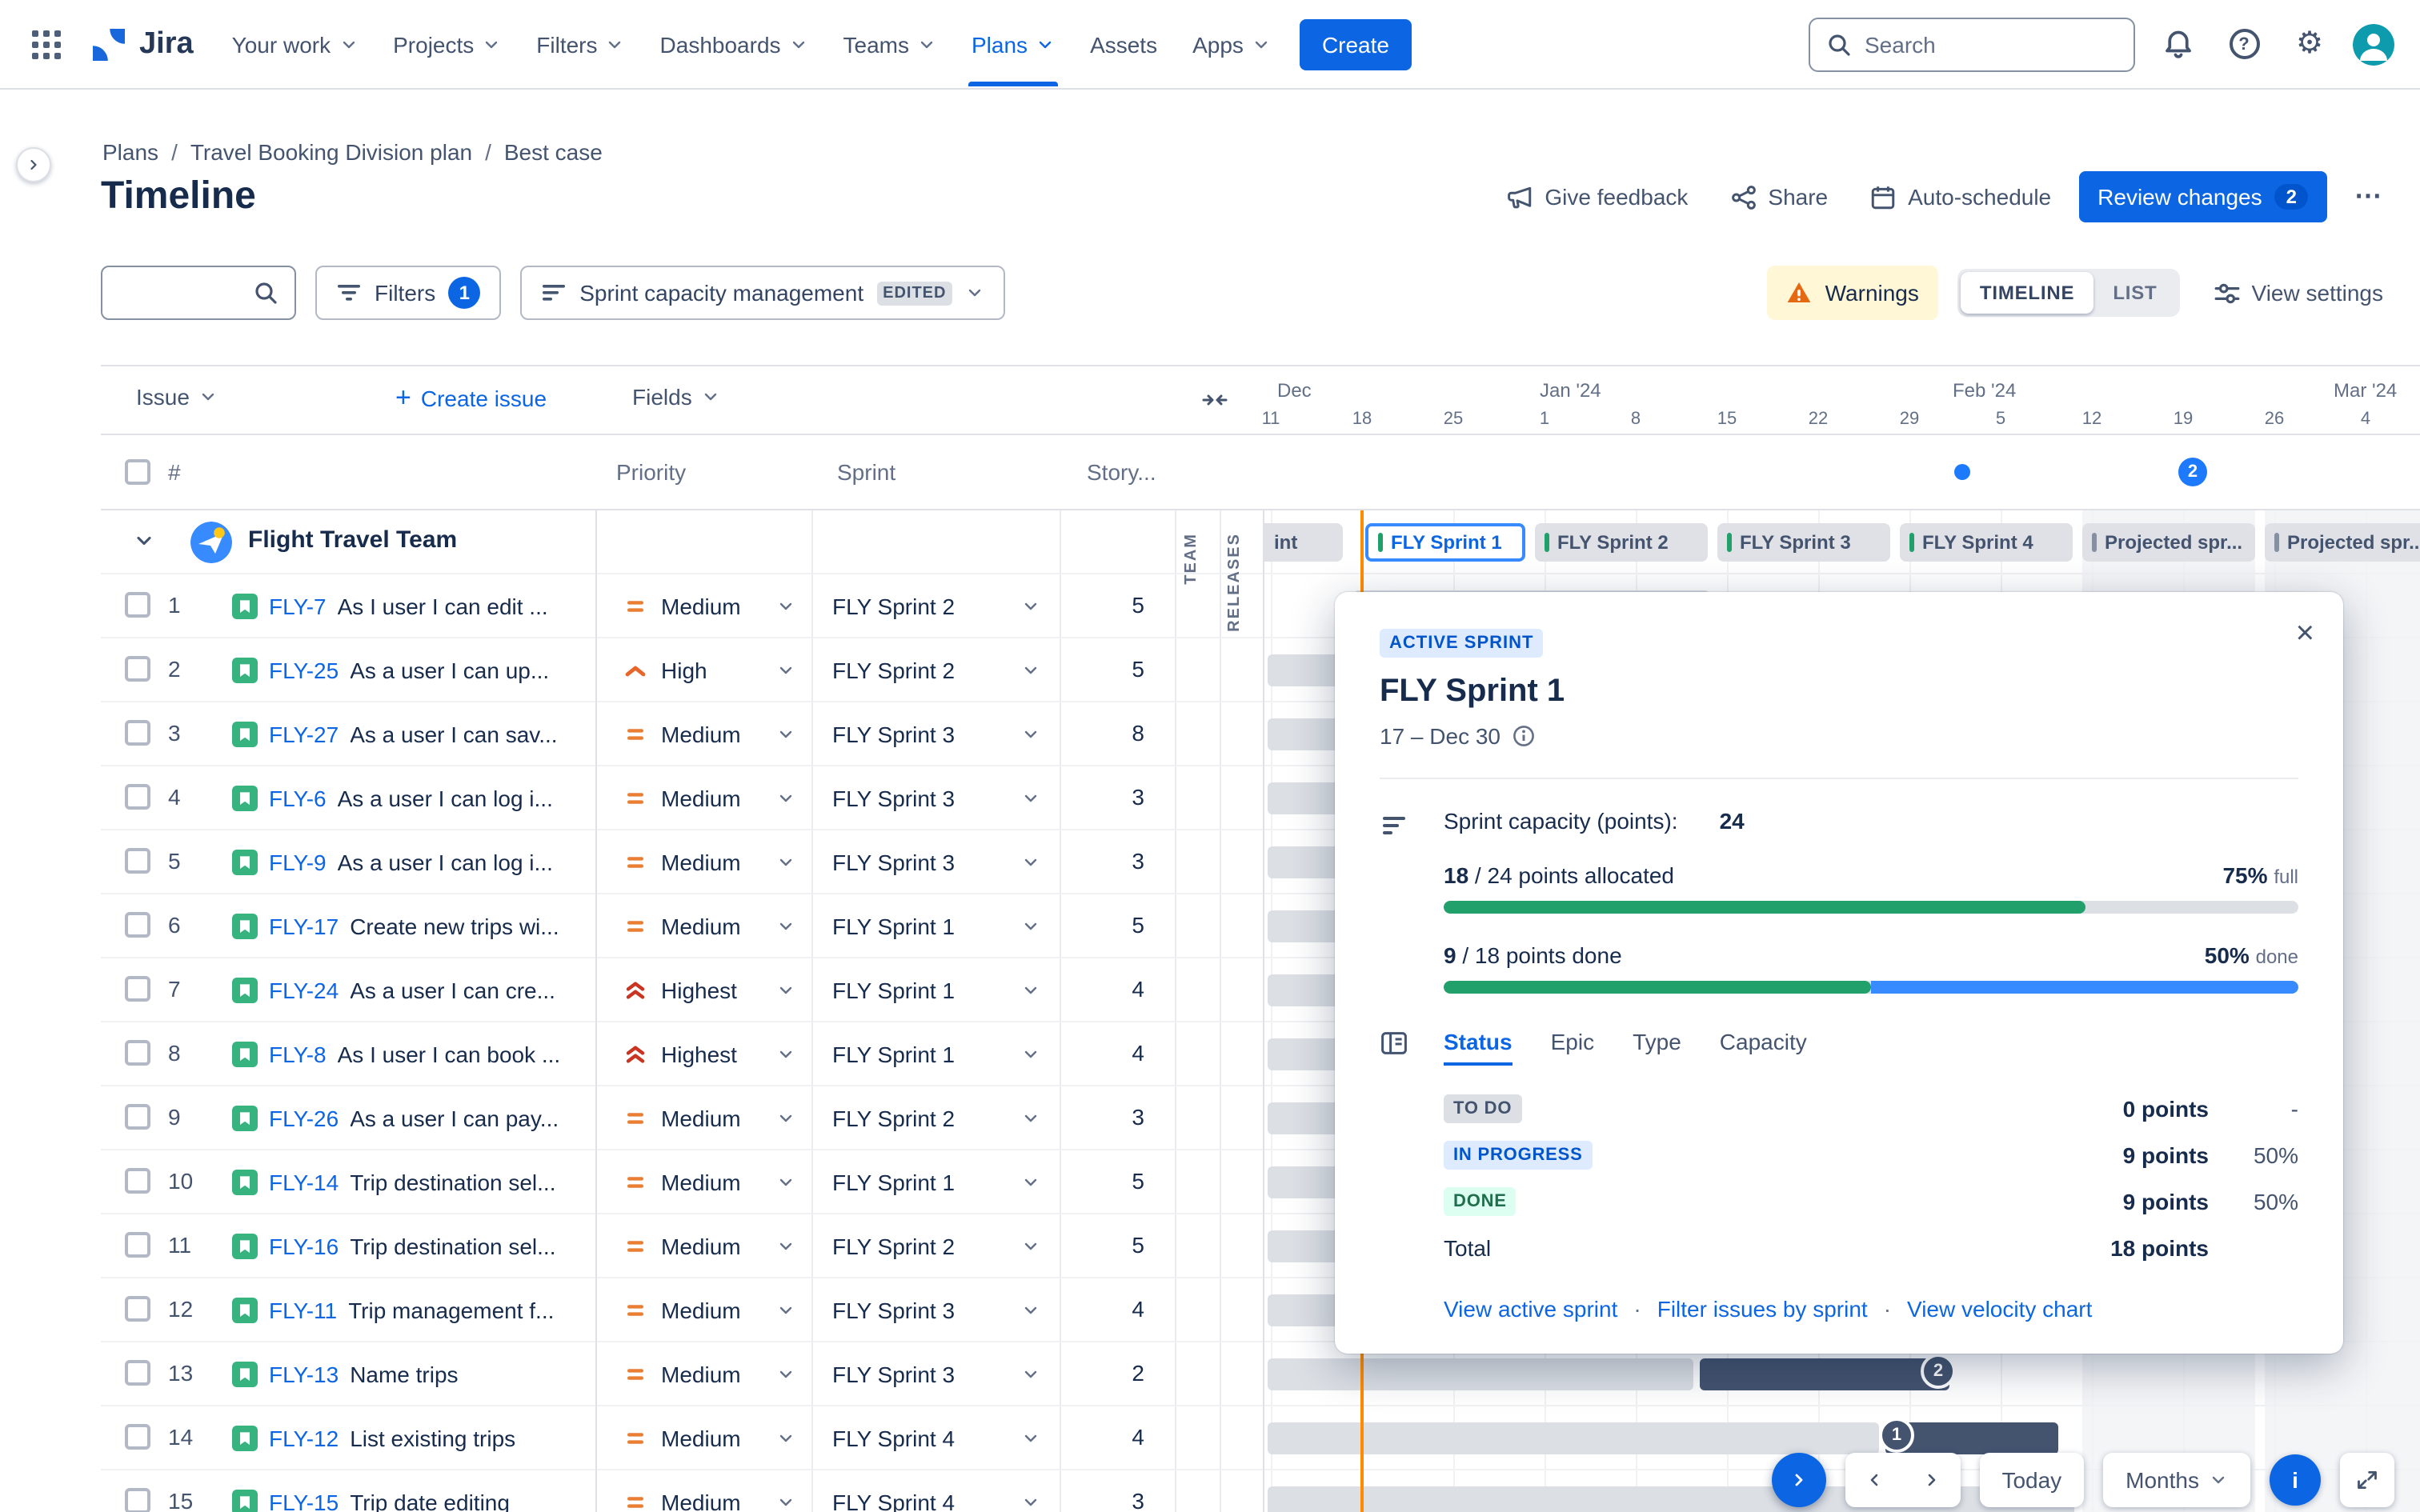 Image resolution: width=2420 pixels, height=1512 pixels. Describe the element at coordinates (304, 669) in the screenshot. I see `issue-key-link: FLY-25` at that location.